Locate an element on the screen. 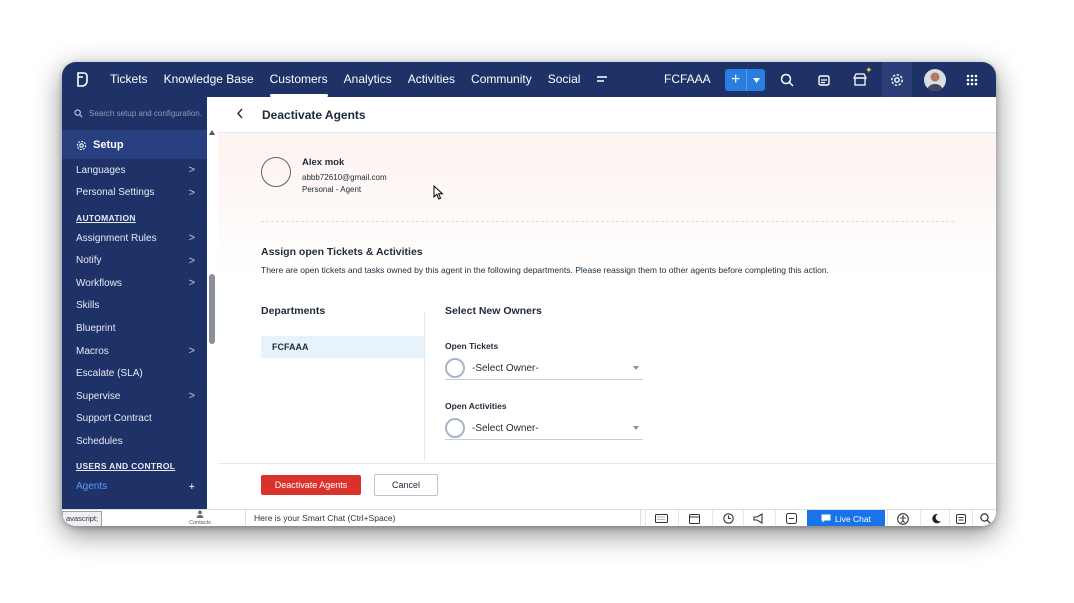 The width and height of the screenshot is (1074, 603). sidebar-item-workflows: Workflows > is located at coordinates (134, 283).